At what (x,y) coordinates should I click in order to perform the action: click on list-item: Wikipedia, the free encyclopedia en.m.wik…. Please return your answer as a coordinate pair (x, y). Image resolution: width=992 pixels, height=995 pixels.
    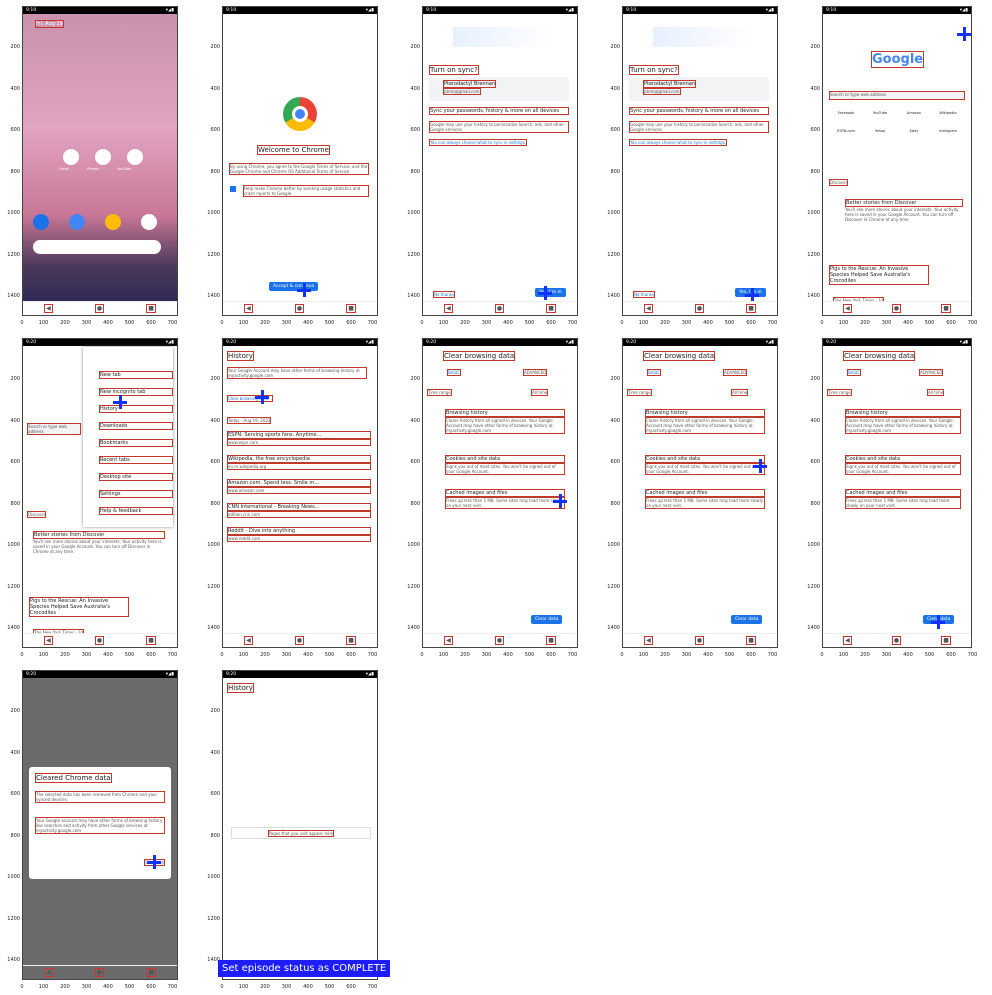
    Looking at the image, I should click on (299, 462).